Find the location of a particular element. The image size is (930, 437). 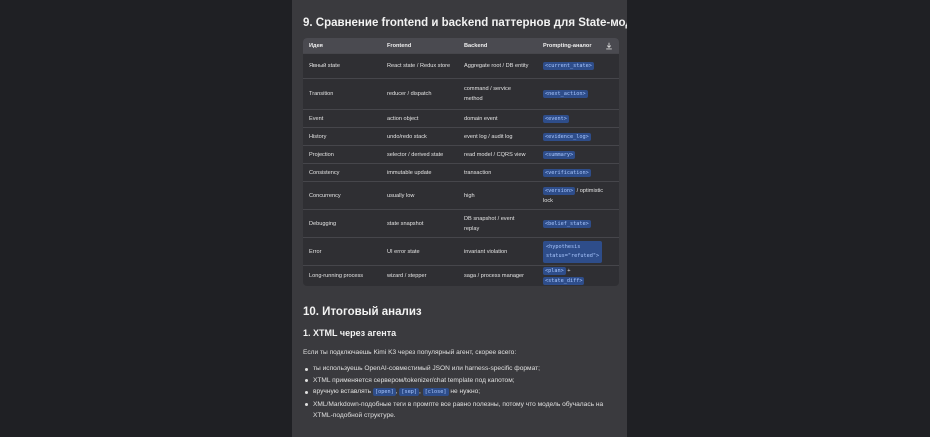

header-backend: Backend is located at coordinates (497, 46).